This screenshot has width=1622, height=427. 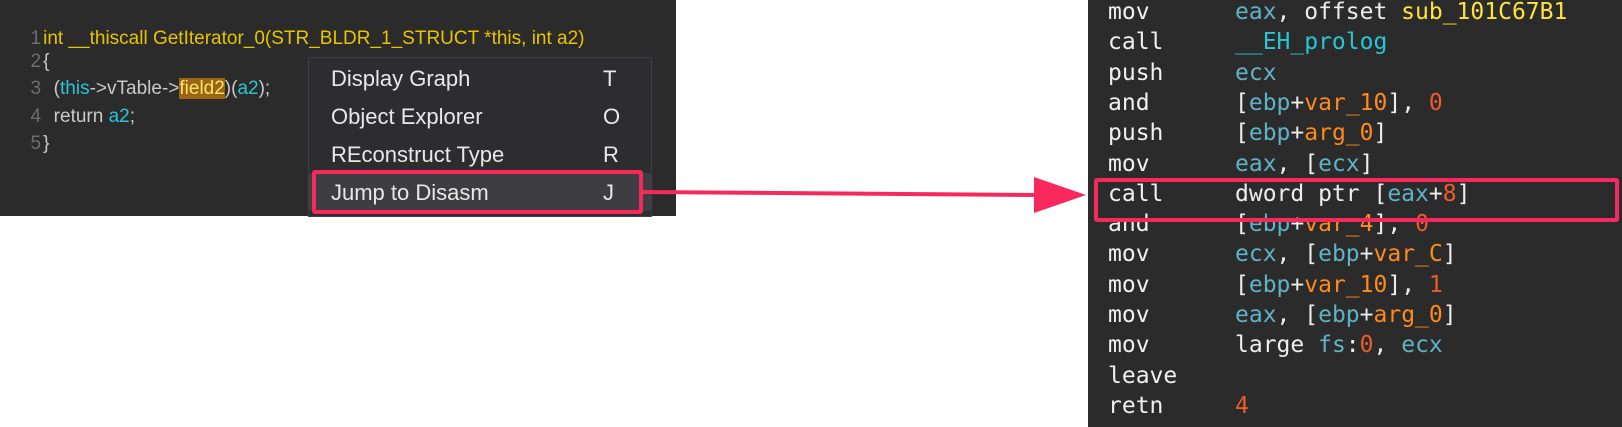 What do you see at coordinates (611, 154) in the screenshot?
I see `menu-item-shortcut: R` at bounding box center [611, 154].